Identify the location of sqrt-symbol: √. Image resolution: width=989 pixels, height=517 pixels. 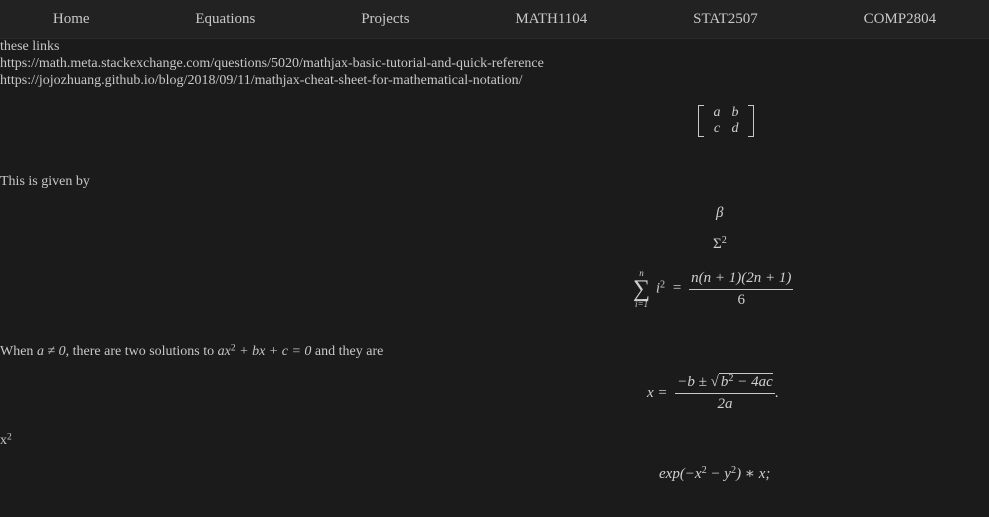
(714, 382).